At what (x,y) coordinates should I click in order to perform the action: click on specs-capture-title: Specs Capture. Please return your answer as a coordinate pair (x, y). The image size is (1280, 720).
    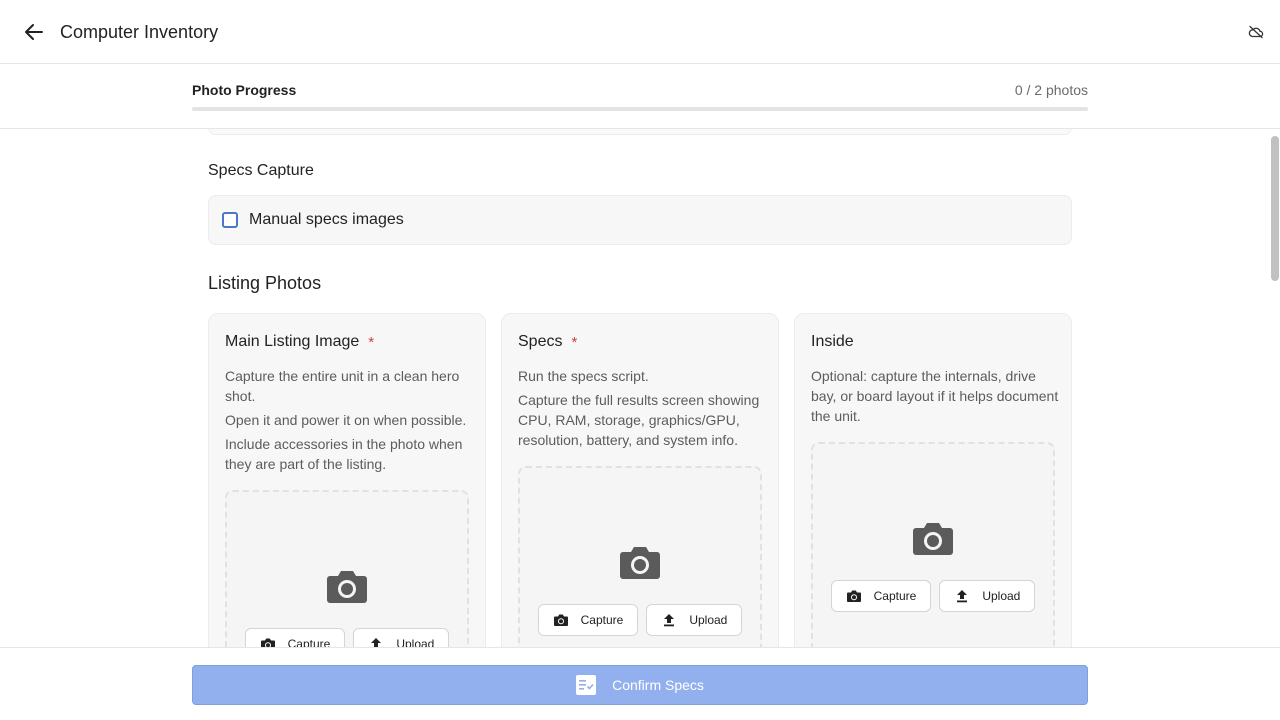
    Looking at the image, I should click on (261, 170).